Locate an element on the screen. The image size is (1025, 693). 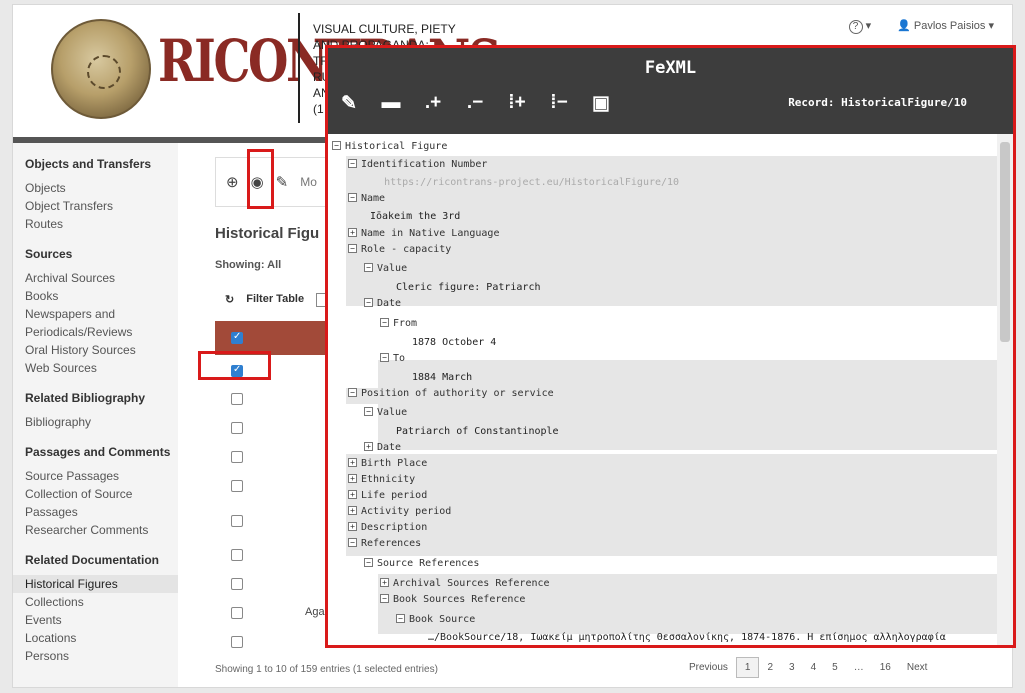
pager-previous: Previous is located at coordinates (708, 667).